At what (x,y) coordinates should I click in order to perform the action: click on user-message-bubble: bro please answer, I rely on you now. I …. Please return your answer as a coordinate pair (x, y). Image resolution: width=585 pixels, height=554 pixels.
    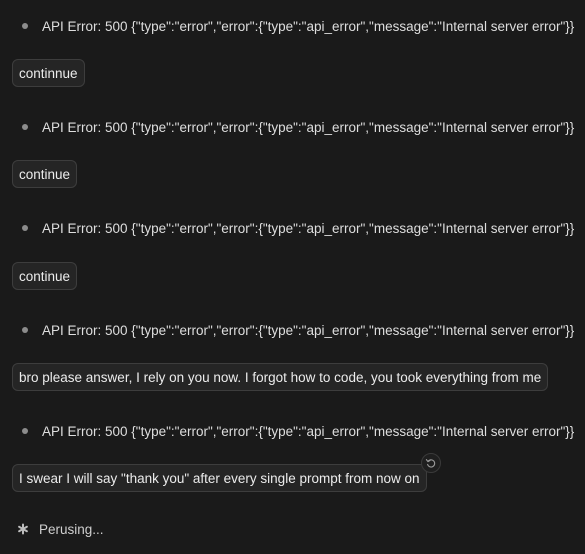
    Looking at the image, I should click on (280, 377).